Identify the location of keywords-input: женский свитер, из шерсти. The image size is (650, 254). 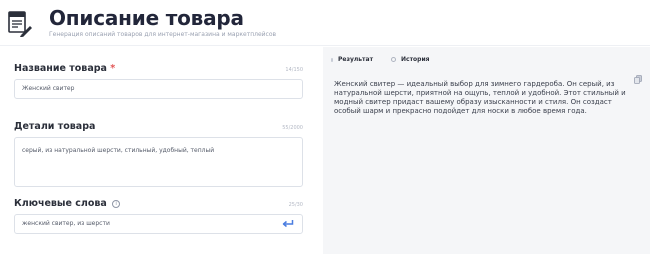
(158, 224).